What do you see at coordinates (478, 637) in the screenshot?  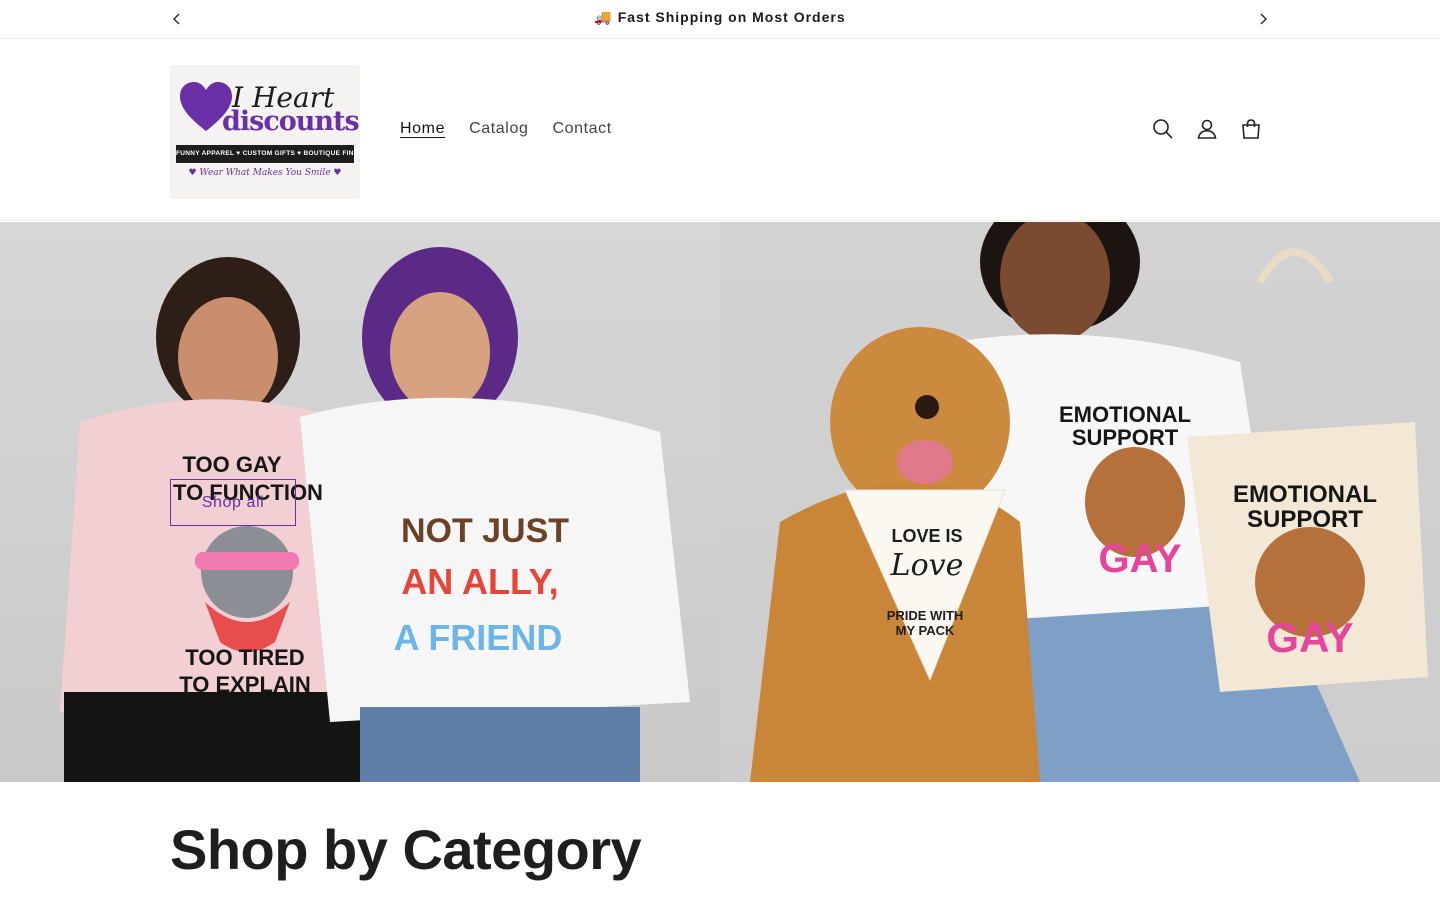 I see `shirt-2-text-3: A FRIEND` at bounding box center [478, 637].